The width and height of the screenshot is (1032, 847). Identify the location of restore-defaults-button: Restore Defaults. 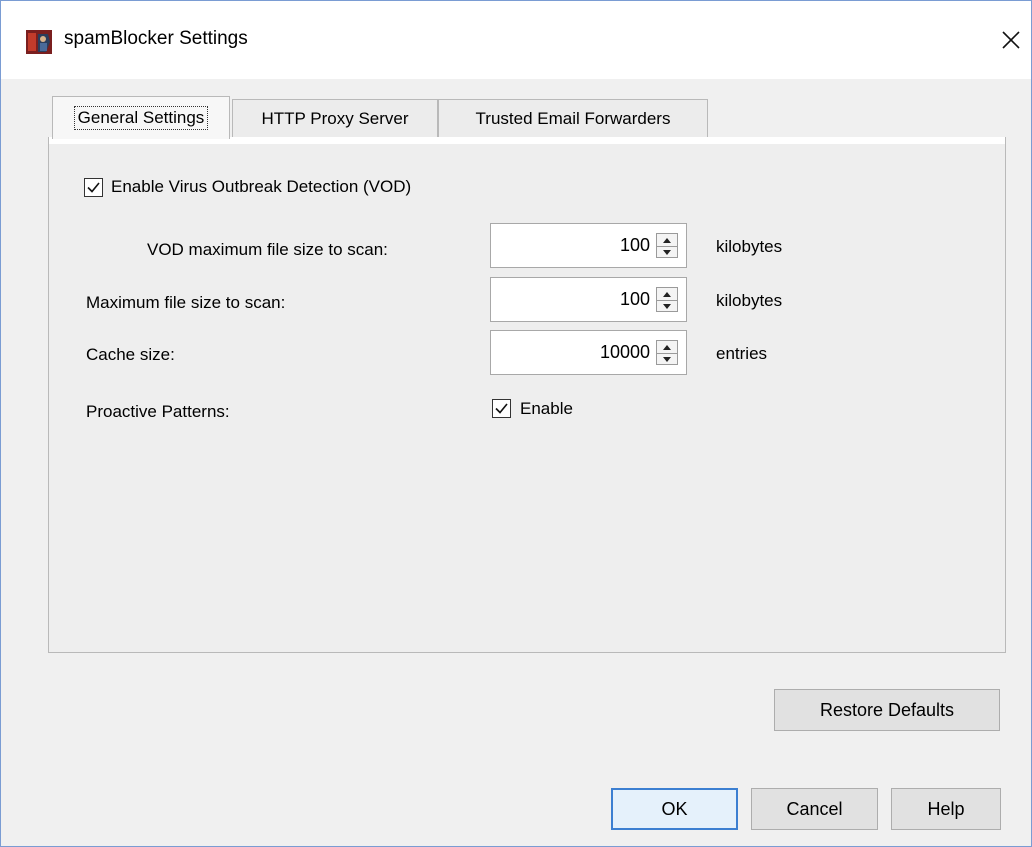
(887, 710).